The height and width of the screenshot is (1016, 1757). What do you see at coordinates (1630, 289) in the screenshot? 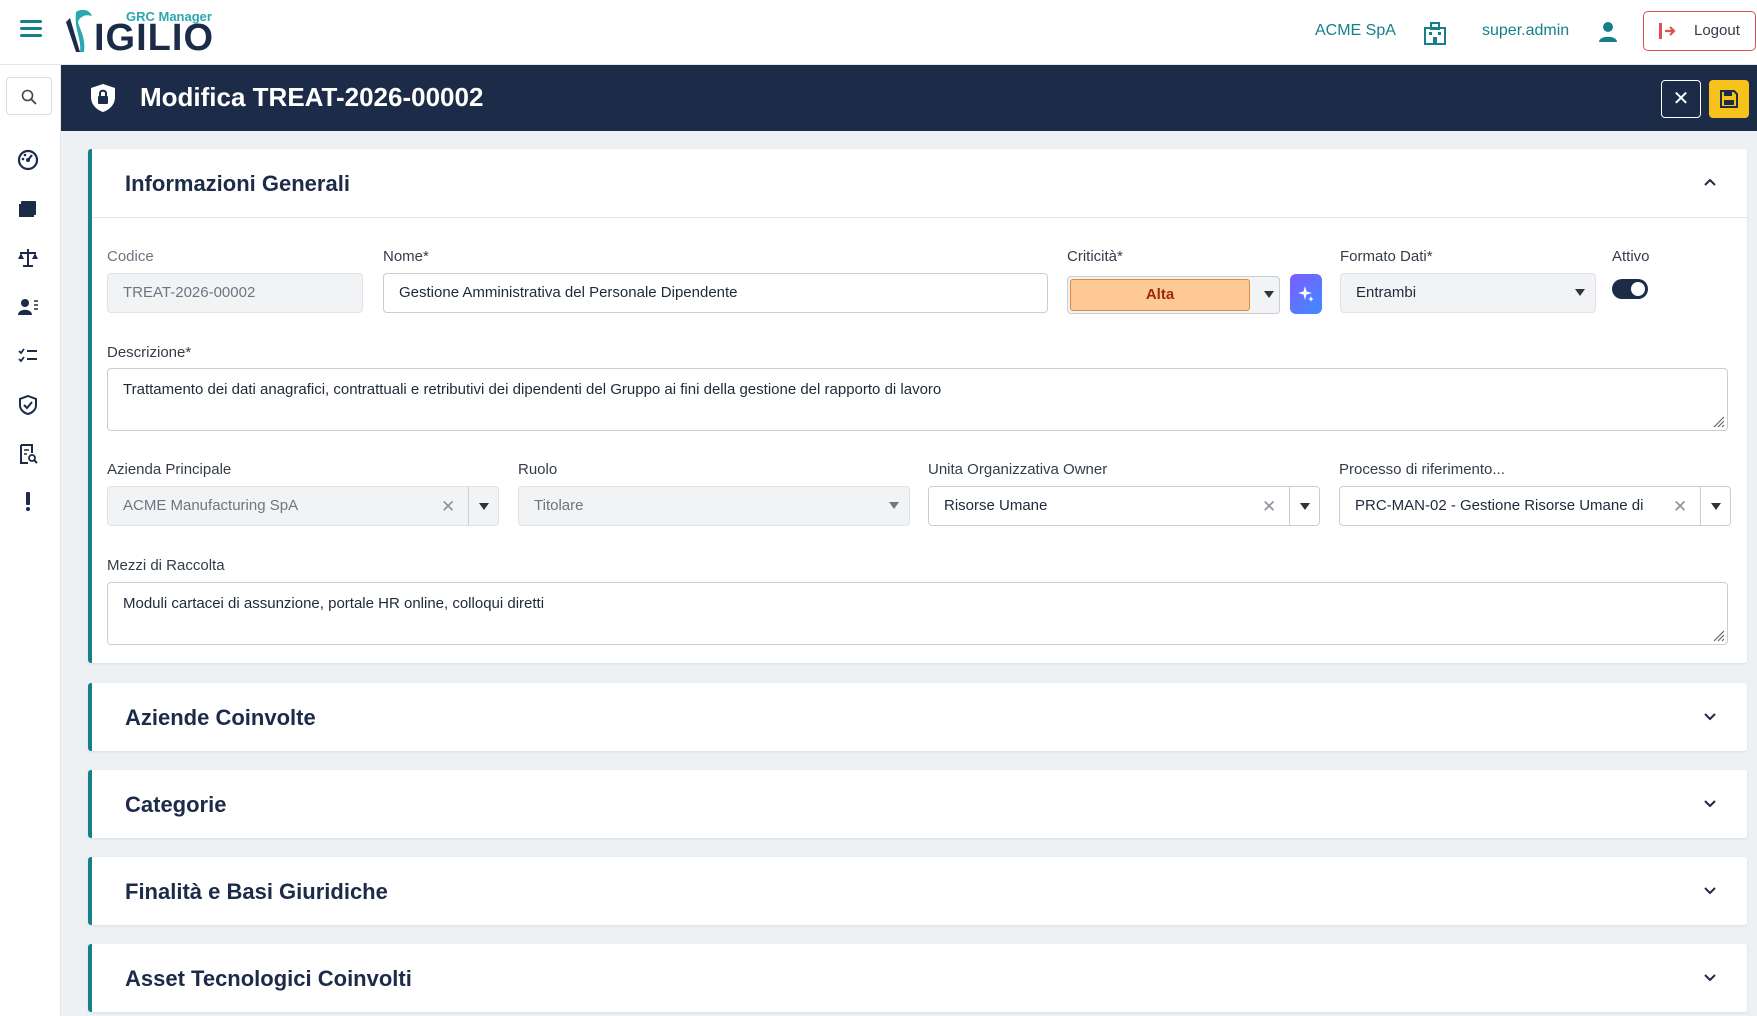
I see `attivo-toggle` at bounding box center [1630, 289].